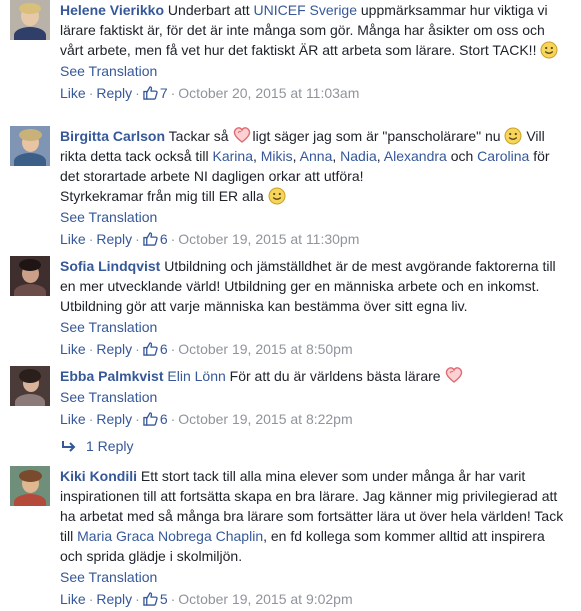  Describe the element at coordinates (164, 93) in the screenshot. I see `like-count: 7` at that location.